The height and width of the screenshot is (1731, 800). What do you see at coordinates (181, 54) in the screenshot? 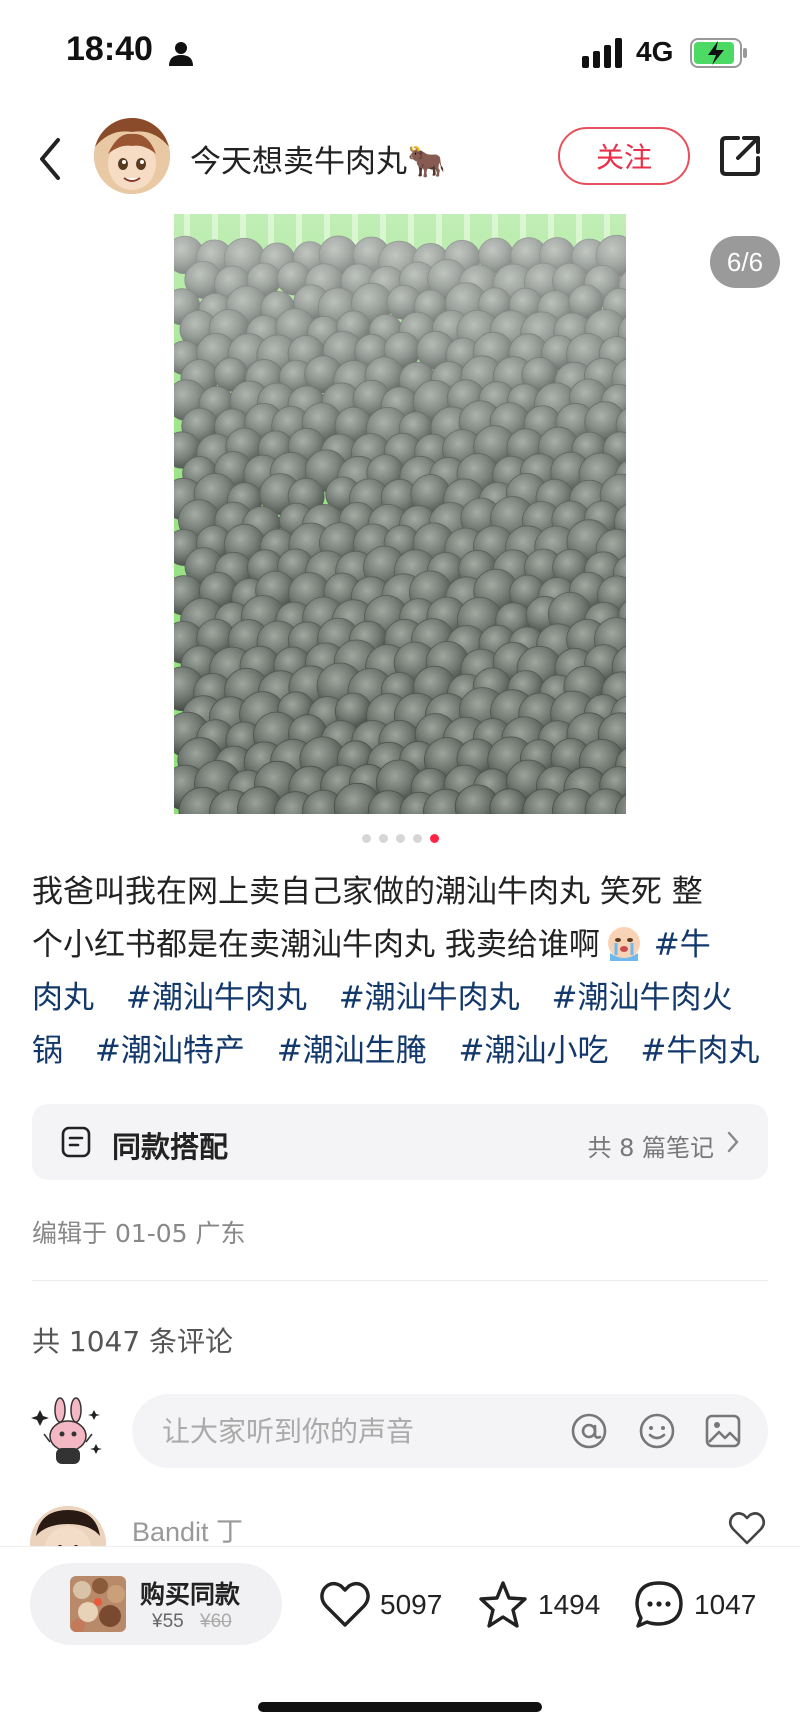
I see `person-icon` at bounding box center [181, 54].